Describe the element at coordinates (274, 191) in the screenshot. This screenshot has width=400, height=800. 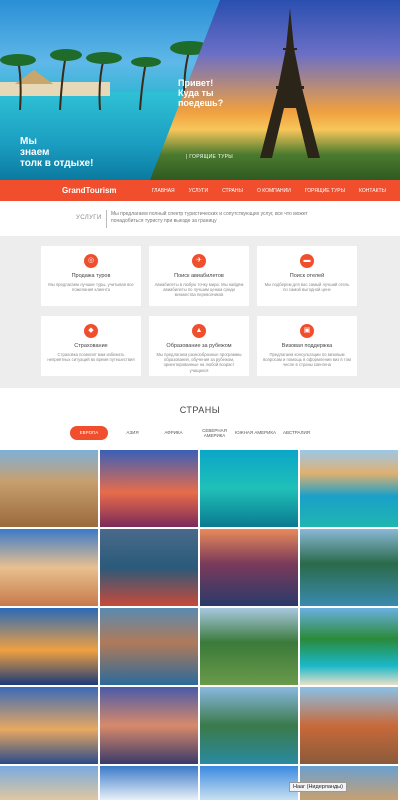
I see `nav-item-about: О КОМПАНИИ` at that location.